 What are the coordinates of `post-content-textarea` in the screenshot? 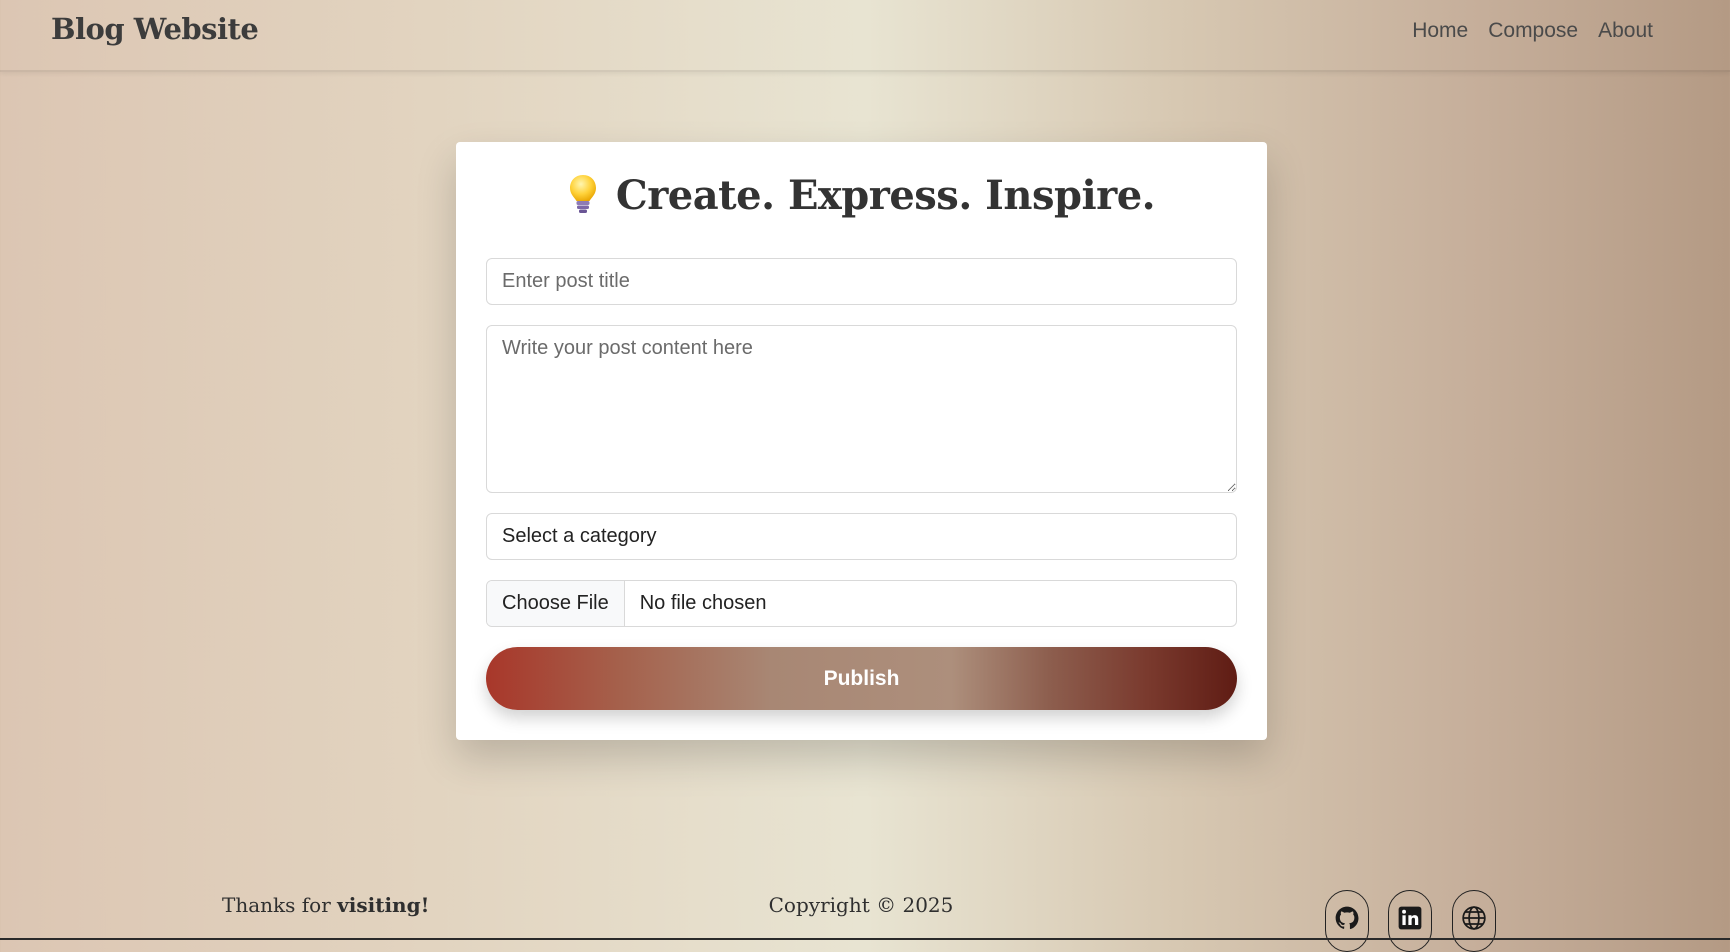 It's located at (861, 409).